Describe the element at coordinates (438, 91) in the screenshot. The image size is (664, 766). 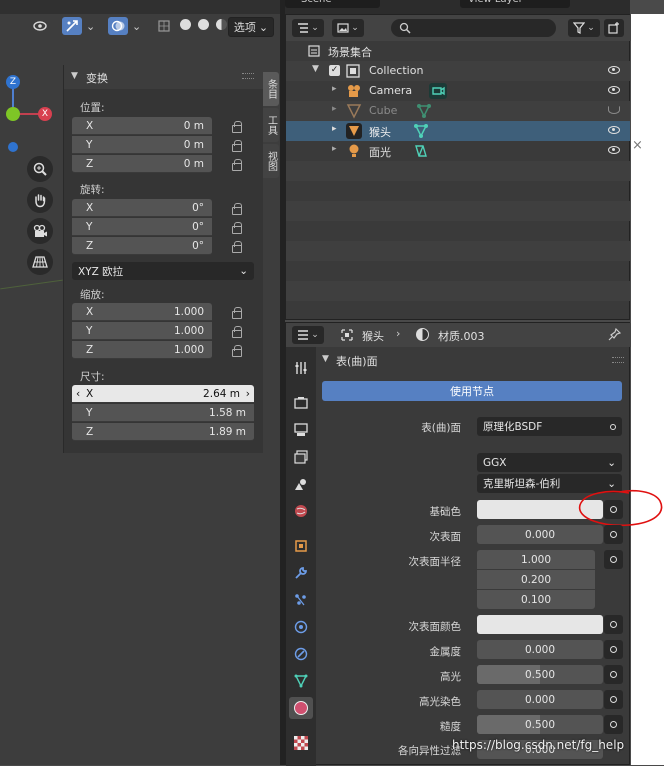
I see `camera-data-icon` at that location.